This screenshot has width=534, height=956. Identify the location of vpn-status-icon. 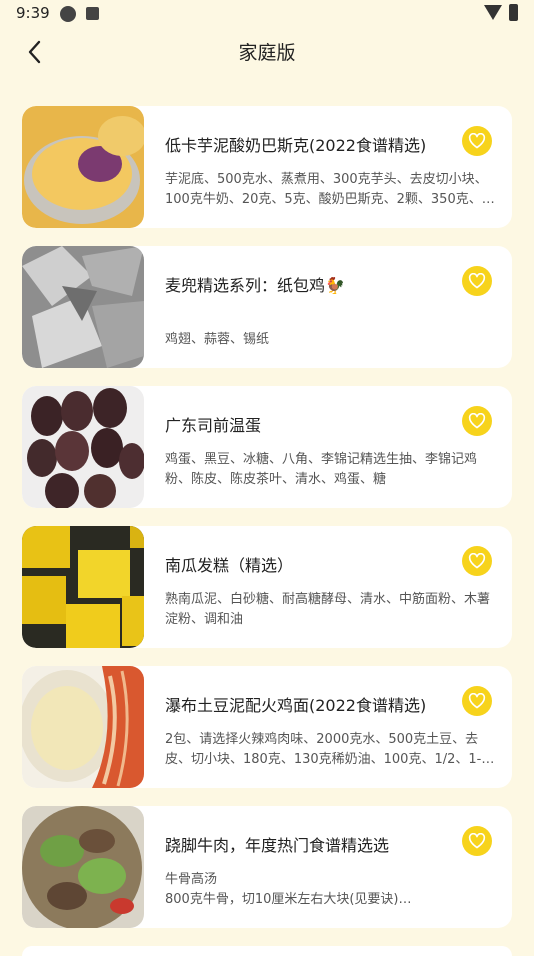
(68, 14).